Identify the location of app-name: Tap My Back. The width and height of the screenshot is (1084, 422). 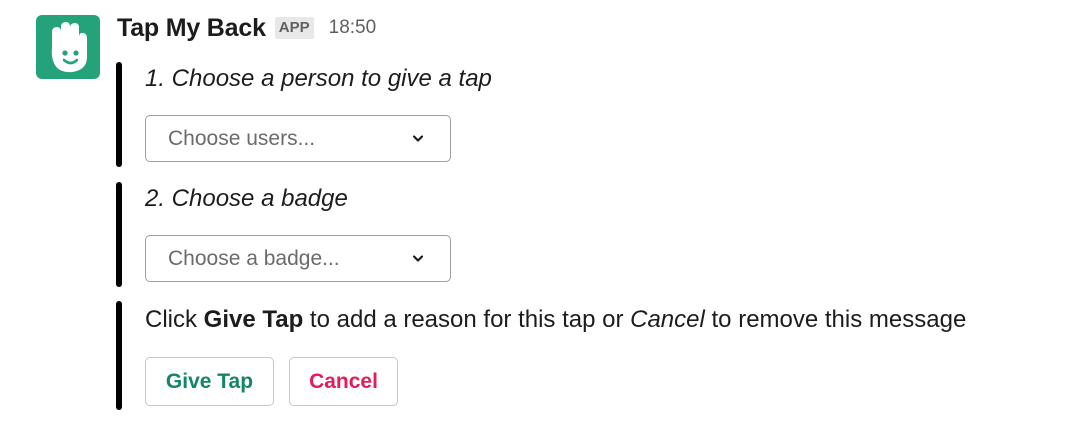
(191, 28).